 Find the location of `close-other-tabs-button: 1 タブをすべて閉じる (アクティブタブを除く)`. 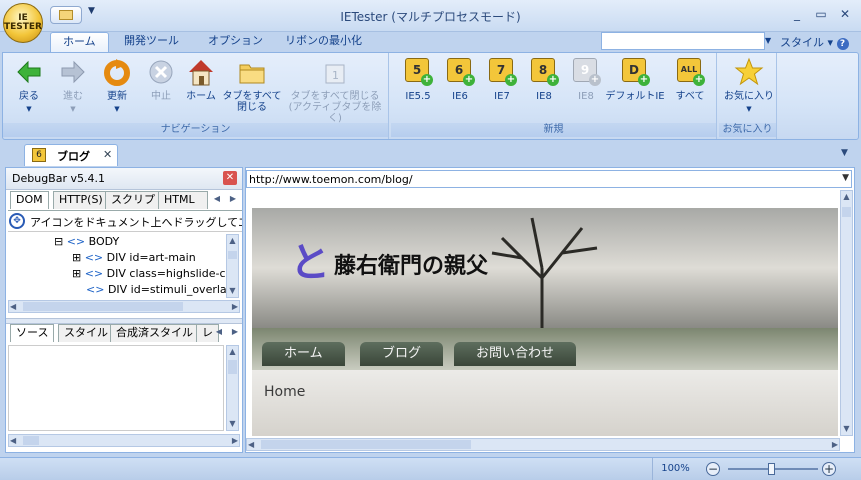

close-other-tabs-button: 1 タブをすべて閉じる (アクティブタブを除く) is located at coordinates (335, 90).